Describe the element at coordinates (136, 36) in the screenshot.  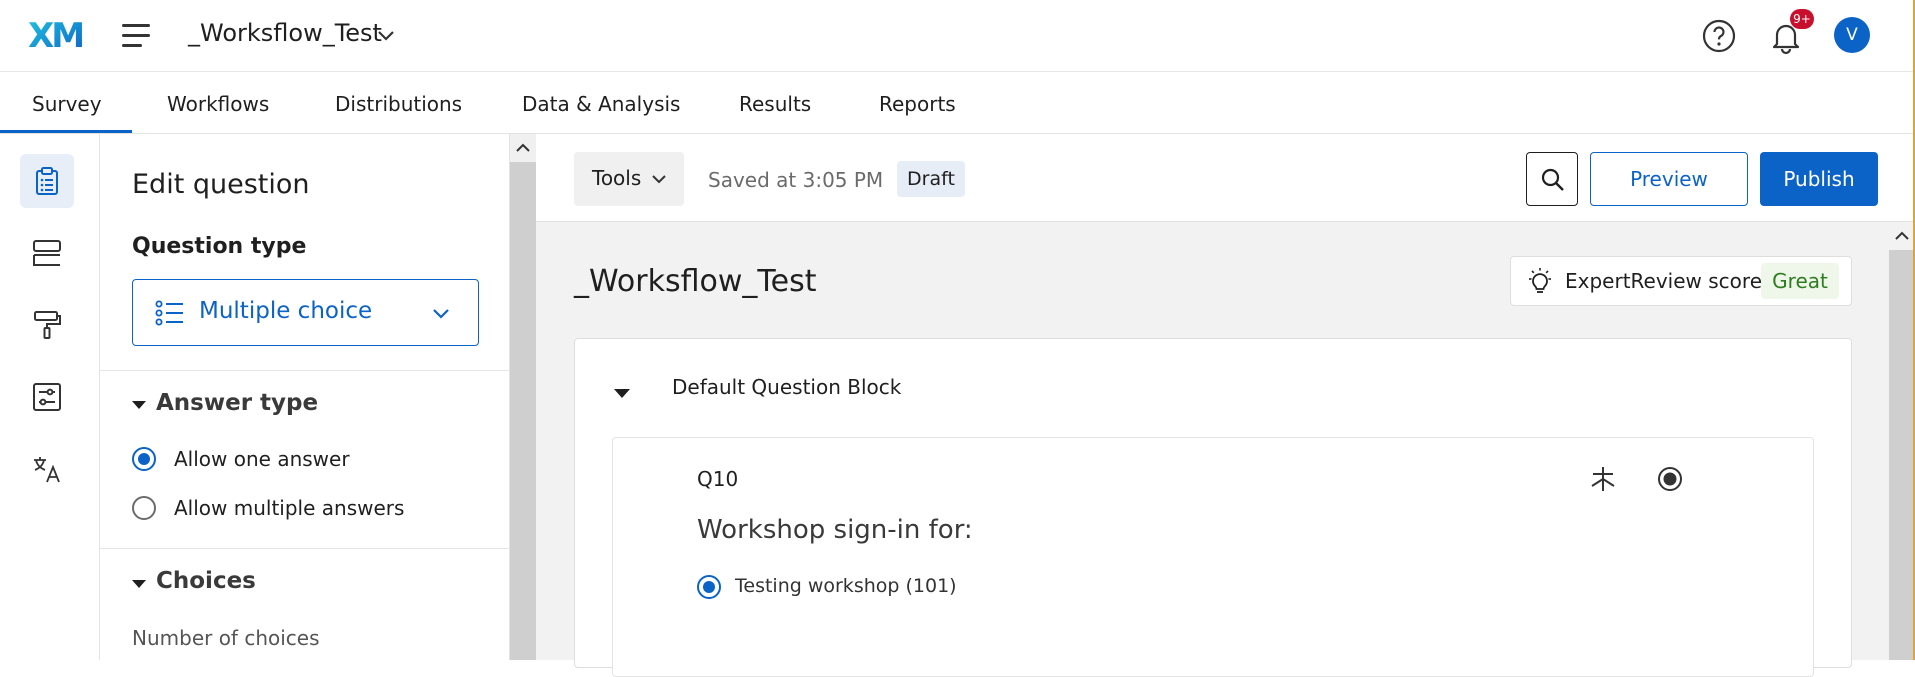
I see `hamburger-menu-icon` at that location.